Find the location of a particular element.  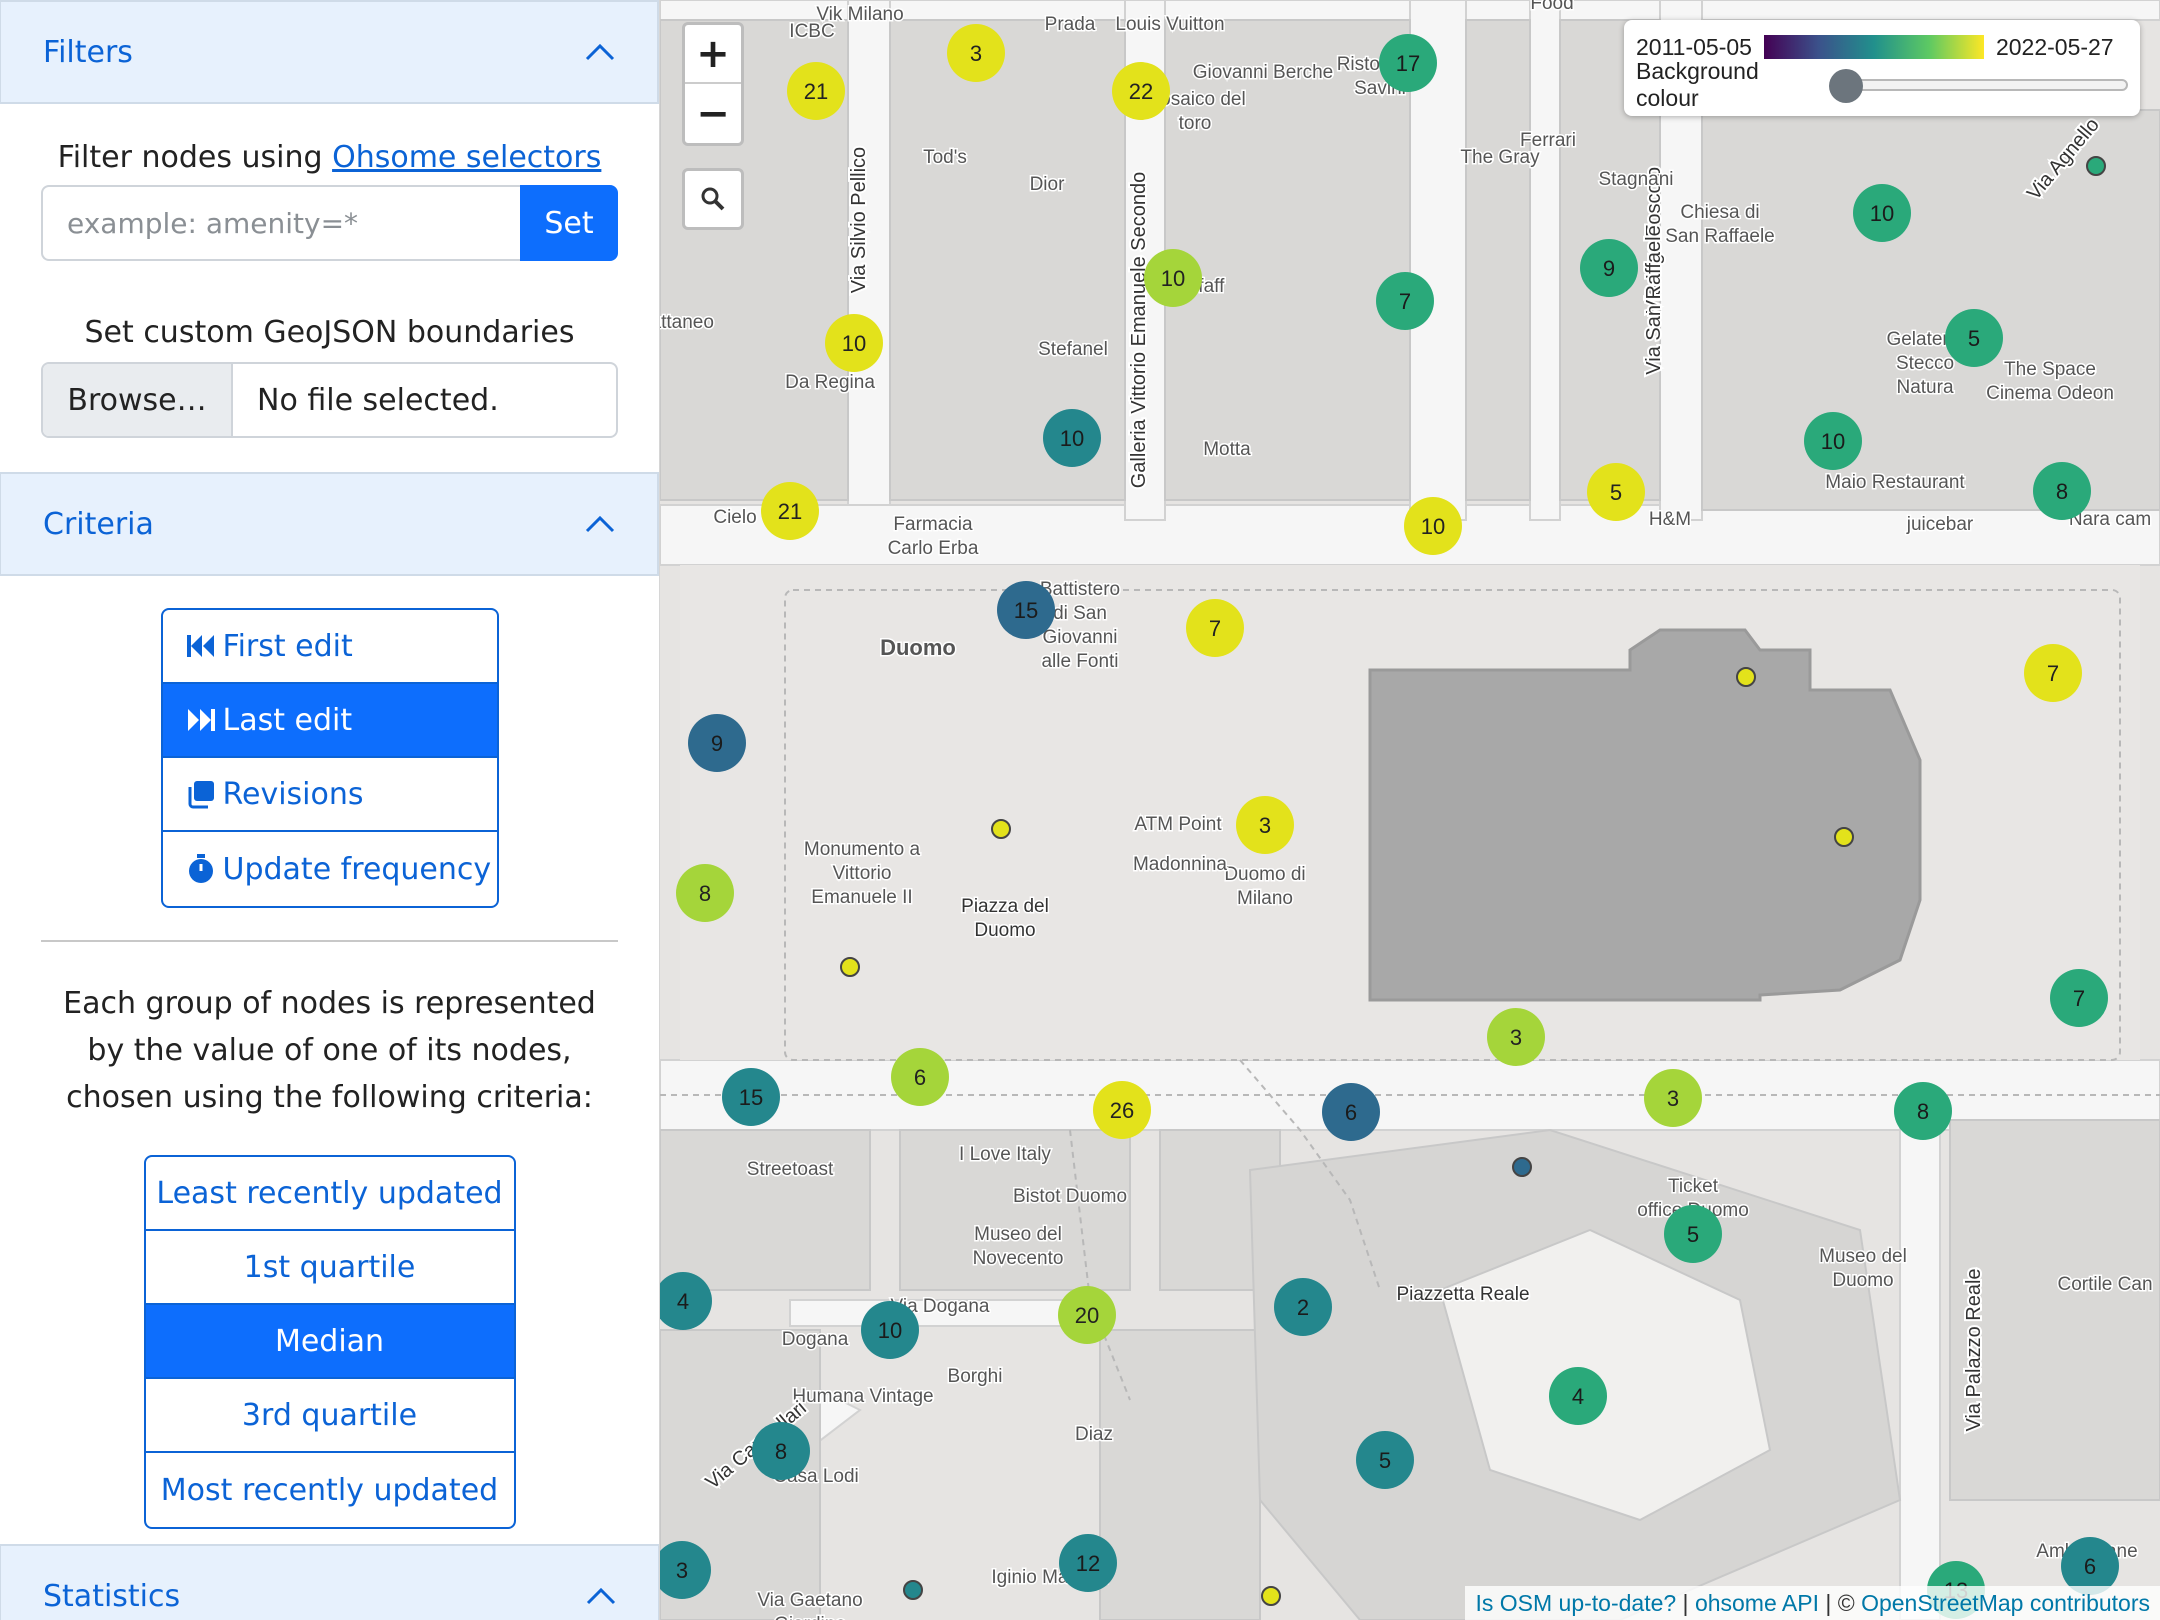

cluster-count: 5 is located at coordinates (1693, 1234).